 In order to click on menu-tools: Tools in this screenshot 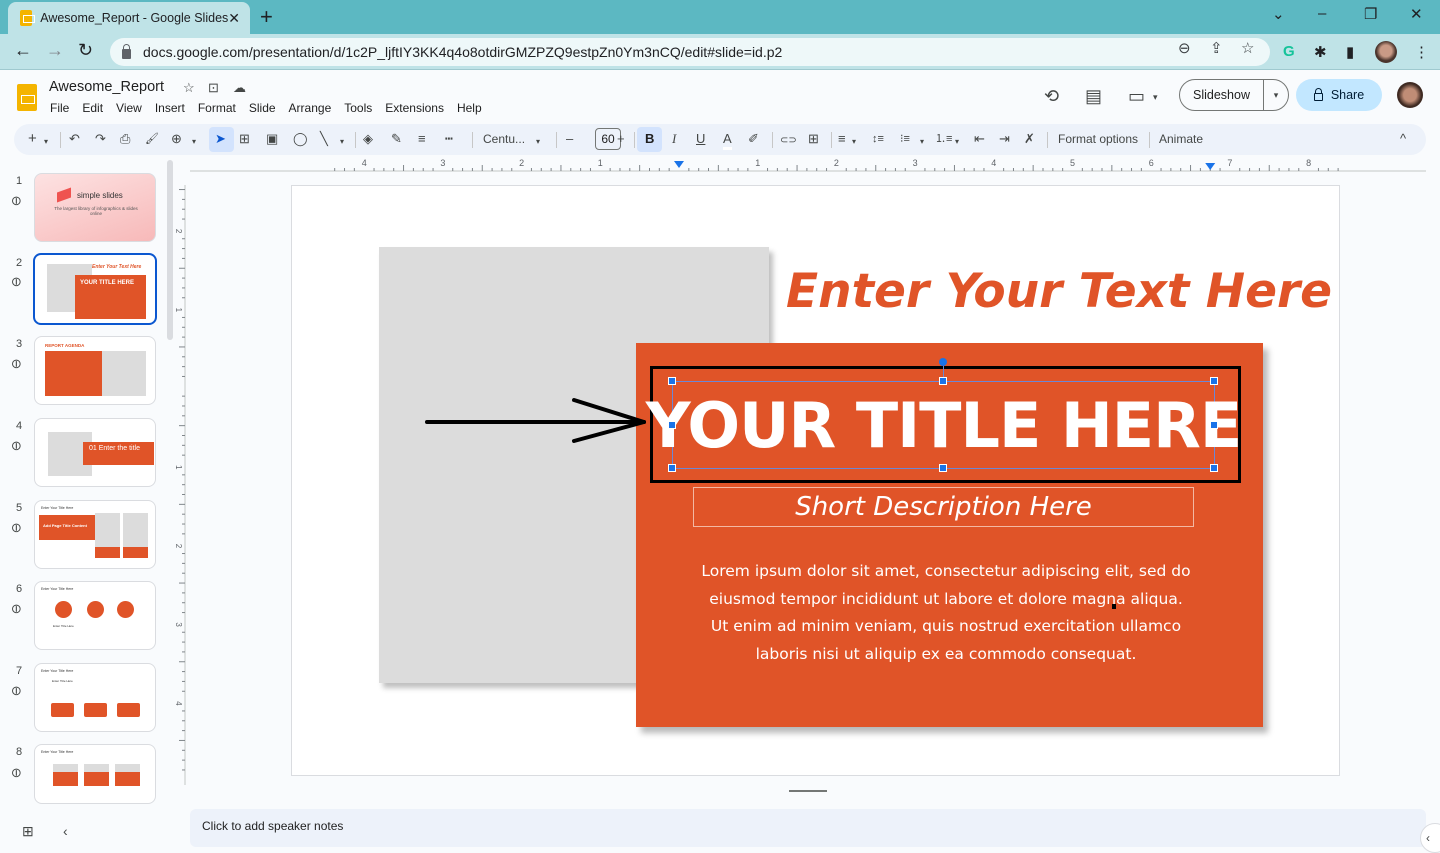, I will do `click(358, 108)`.